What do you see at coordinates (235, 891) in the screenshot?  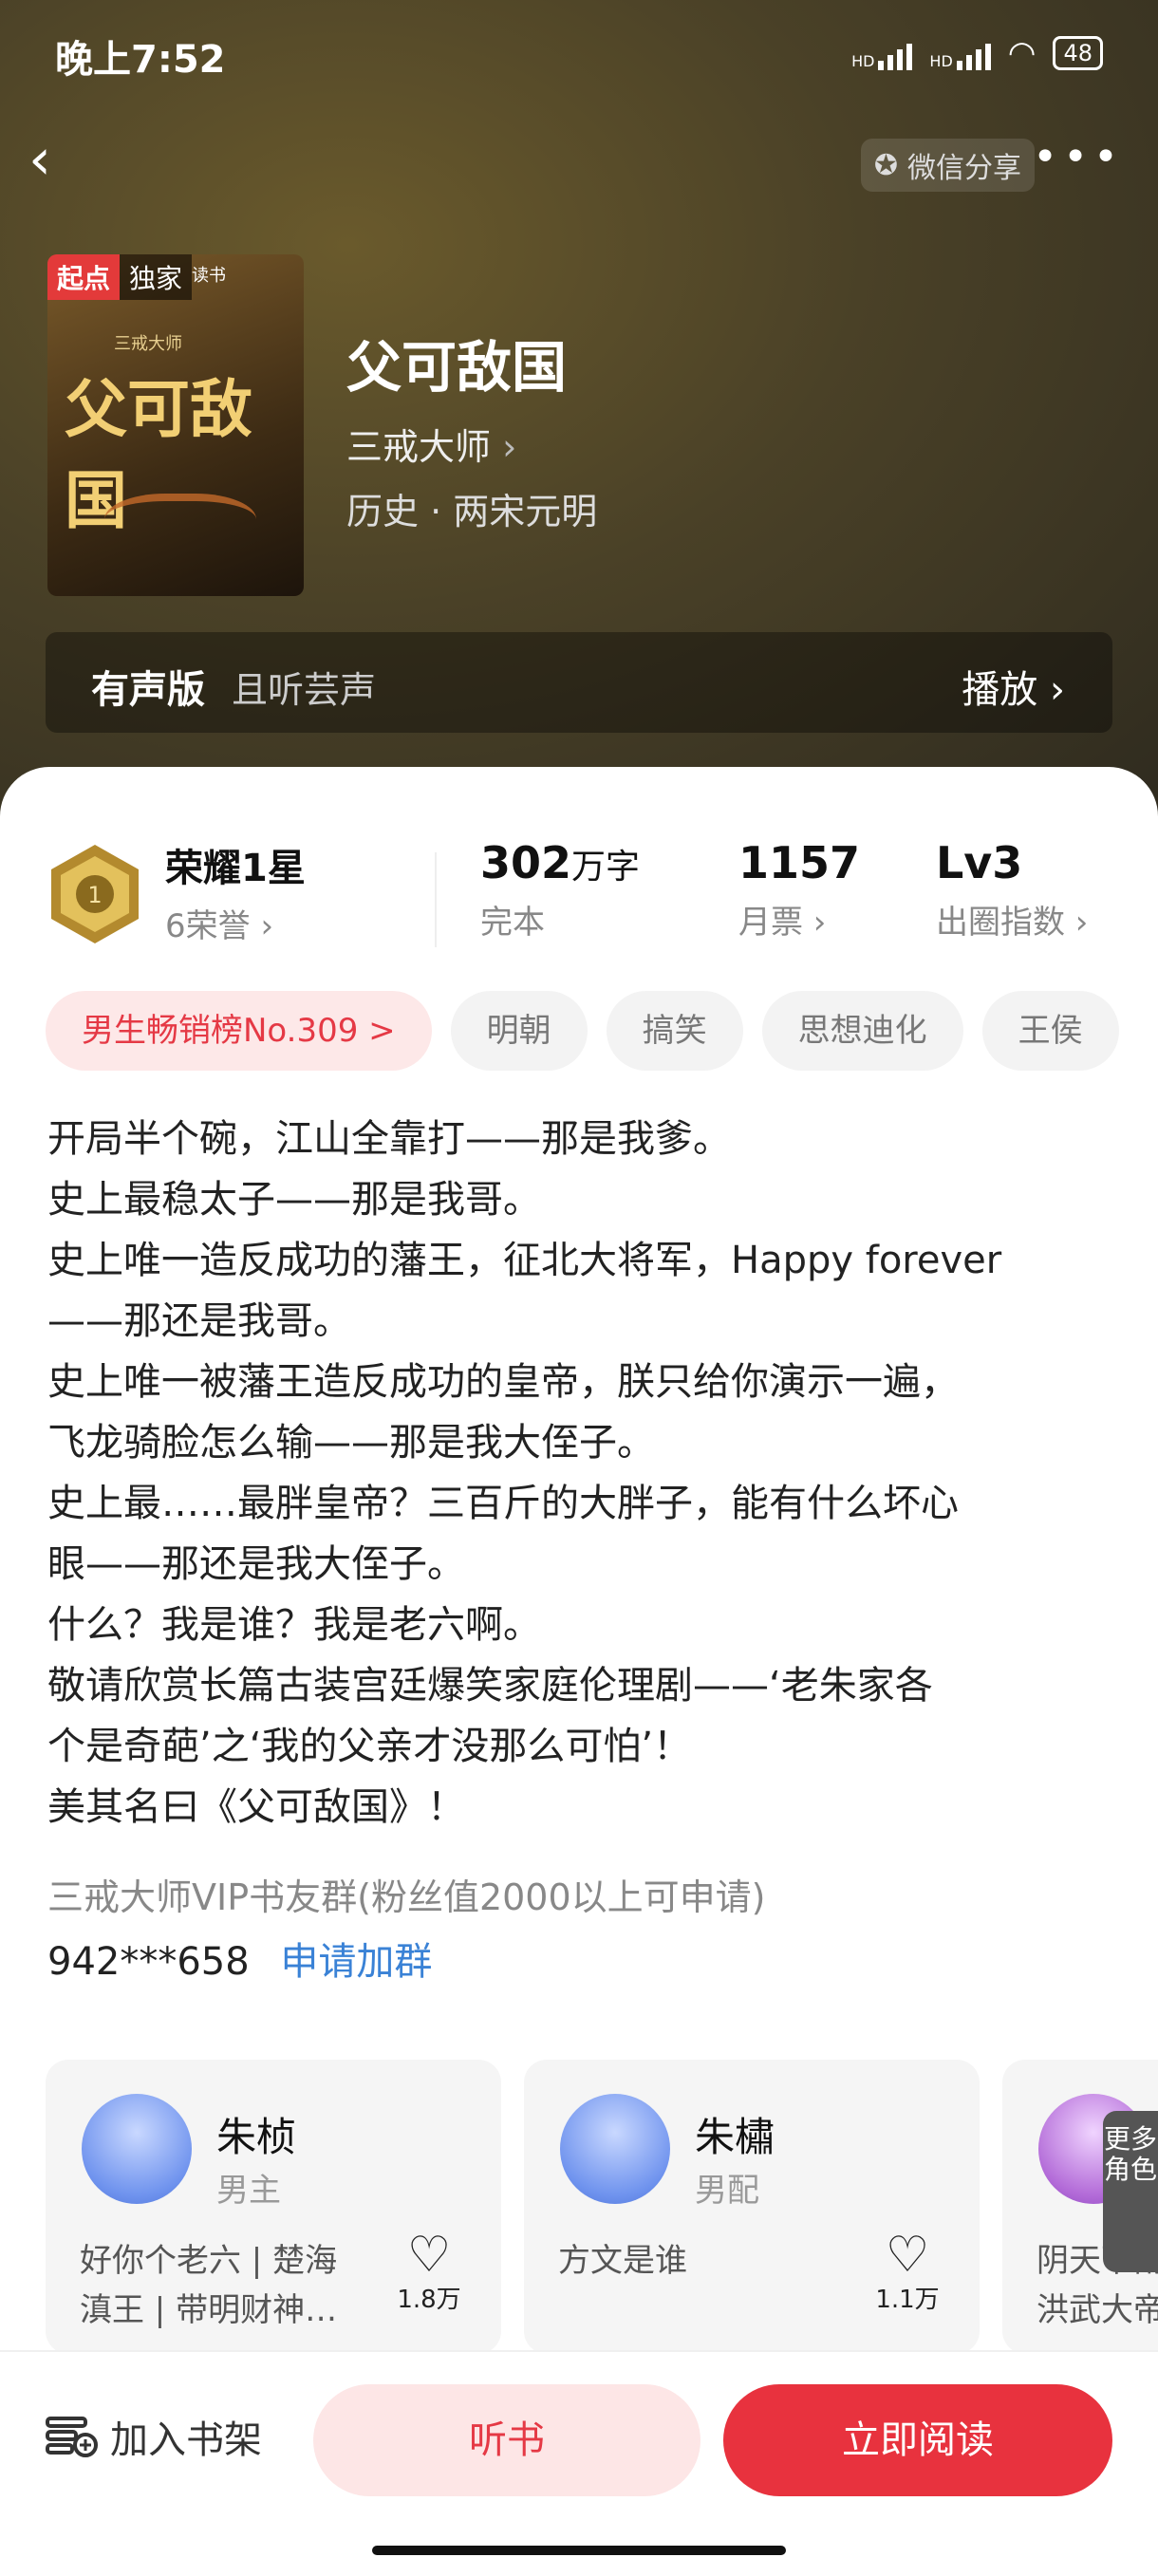 I see `honor-stat: 荣耀1星 6荣誉 ›` at bounding box center [235, 891].